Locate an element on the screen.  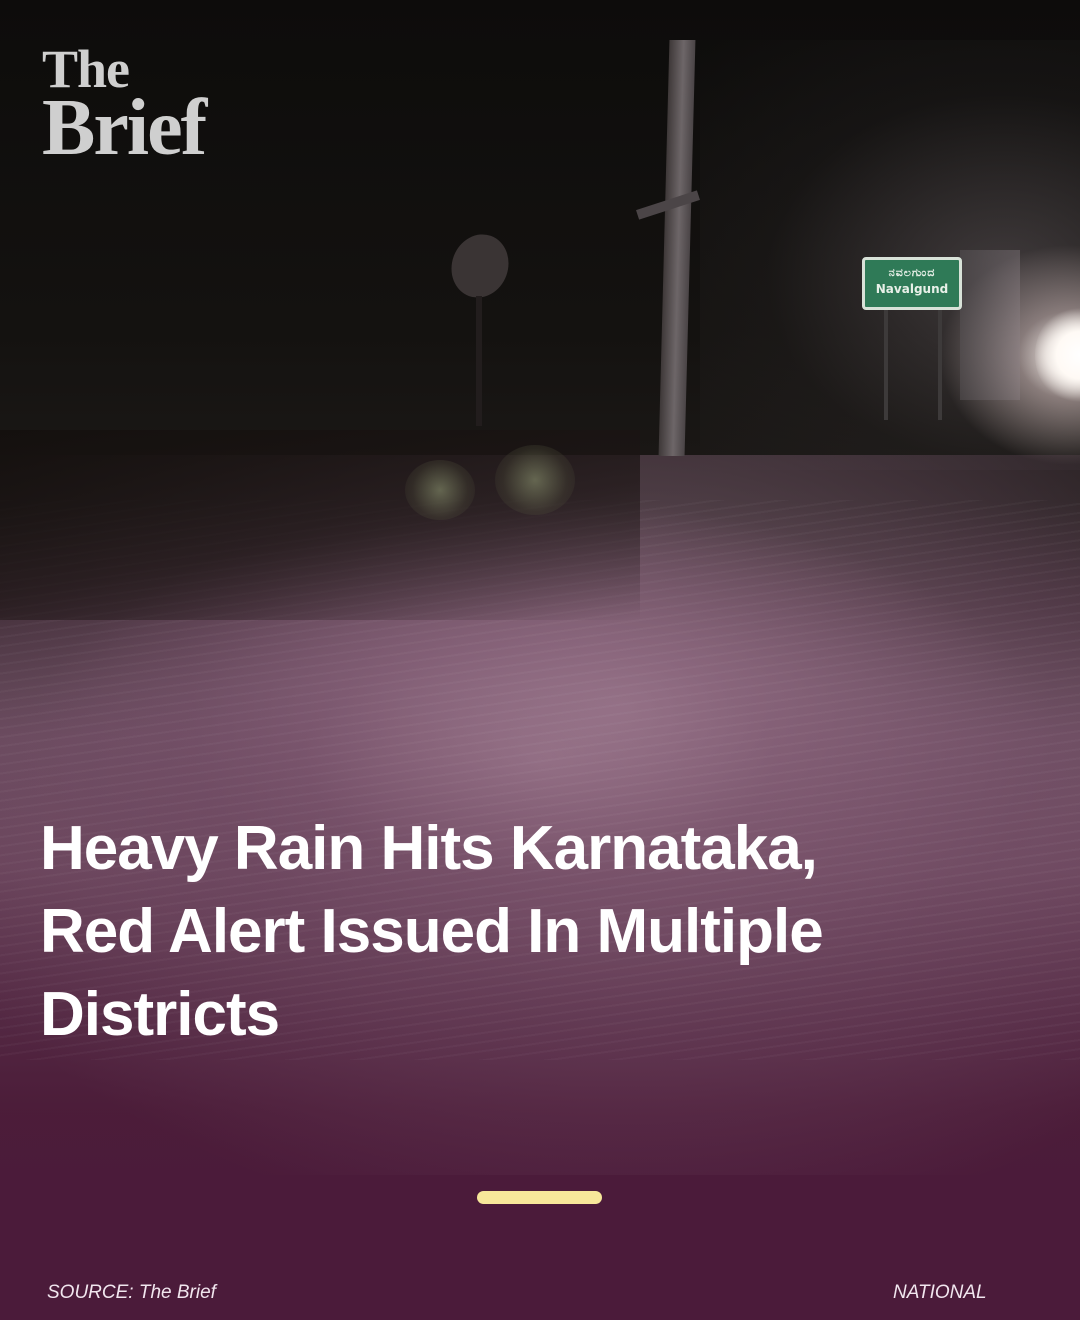
fog-haze is located at coordinates (890, 255).